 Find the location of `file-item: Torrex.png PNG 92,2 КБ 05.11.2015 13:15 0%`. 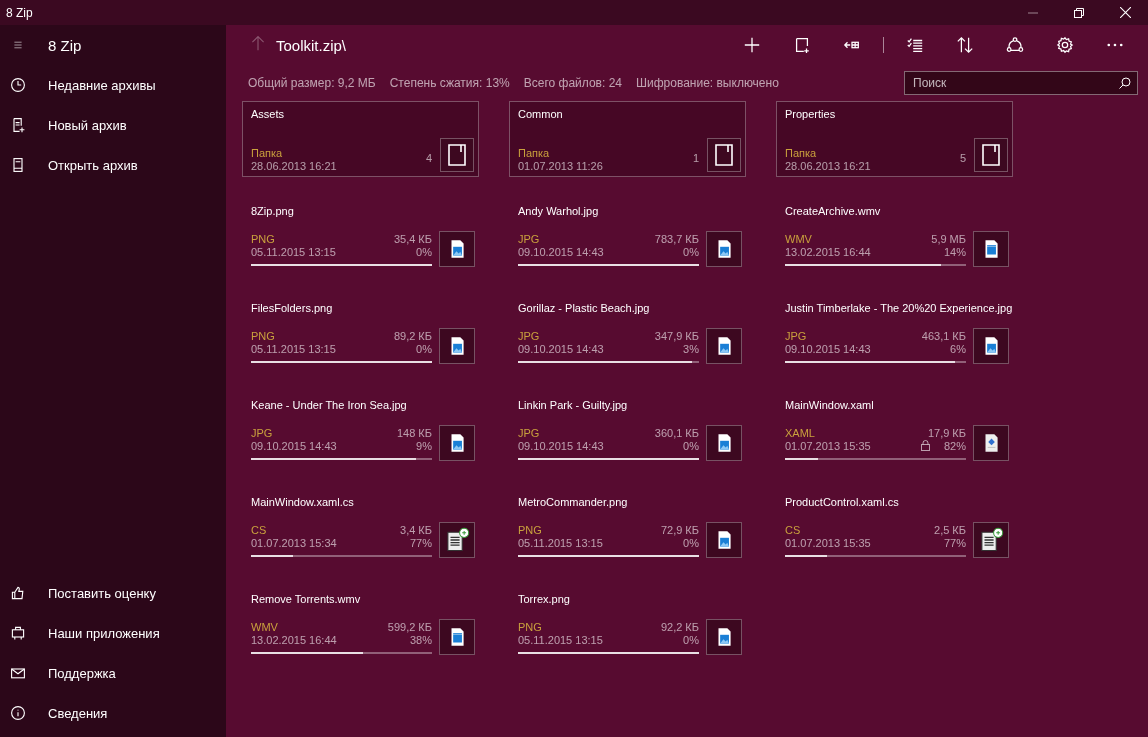

file-item: Torrex.png PNG 92,2 КБ 05.11.2015 13:15 0% is located at coordinates (627, 633).